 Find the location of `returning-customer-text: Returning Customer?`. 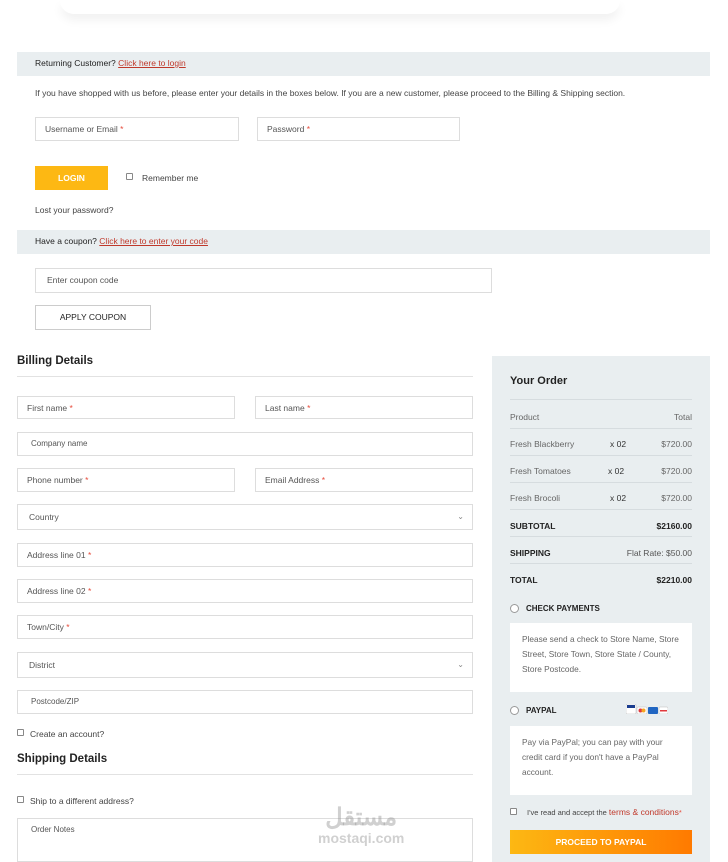

returning-customer-text: Returning Customer? is located at coordinates (75, 63).